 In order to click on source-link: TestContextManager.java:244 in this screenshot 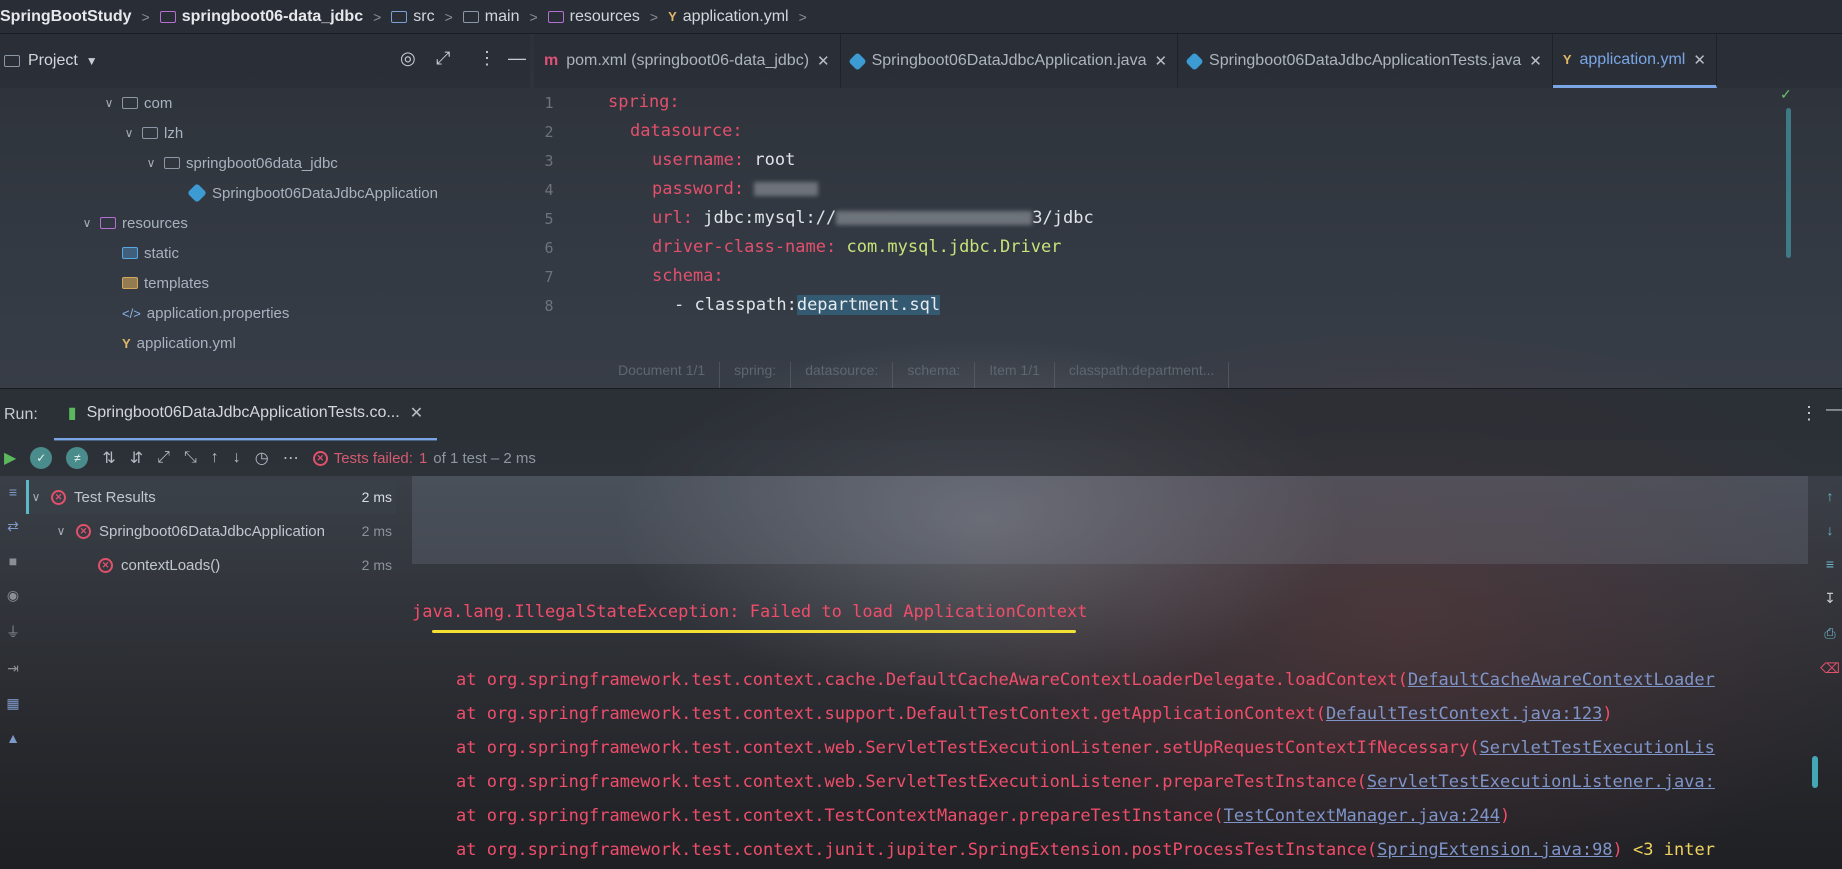, I will do `click(1362, 816)`.